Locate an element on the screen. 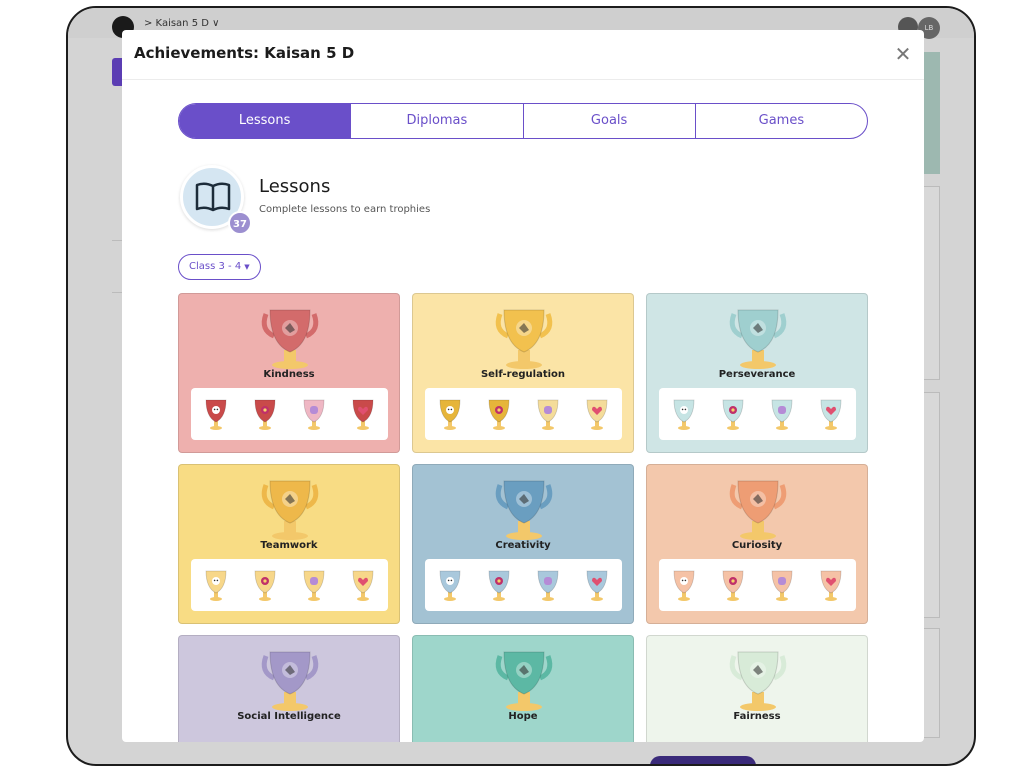 The width and height of the screenshot is (1024, 768). trophy-card-name: Perseverance is located at coordinates (757, 374).